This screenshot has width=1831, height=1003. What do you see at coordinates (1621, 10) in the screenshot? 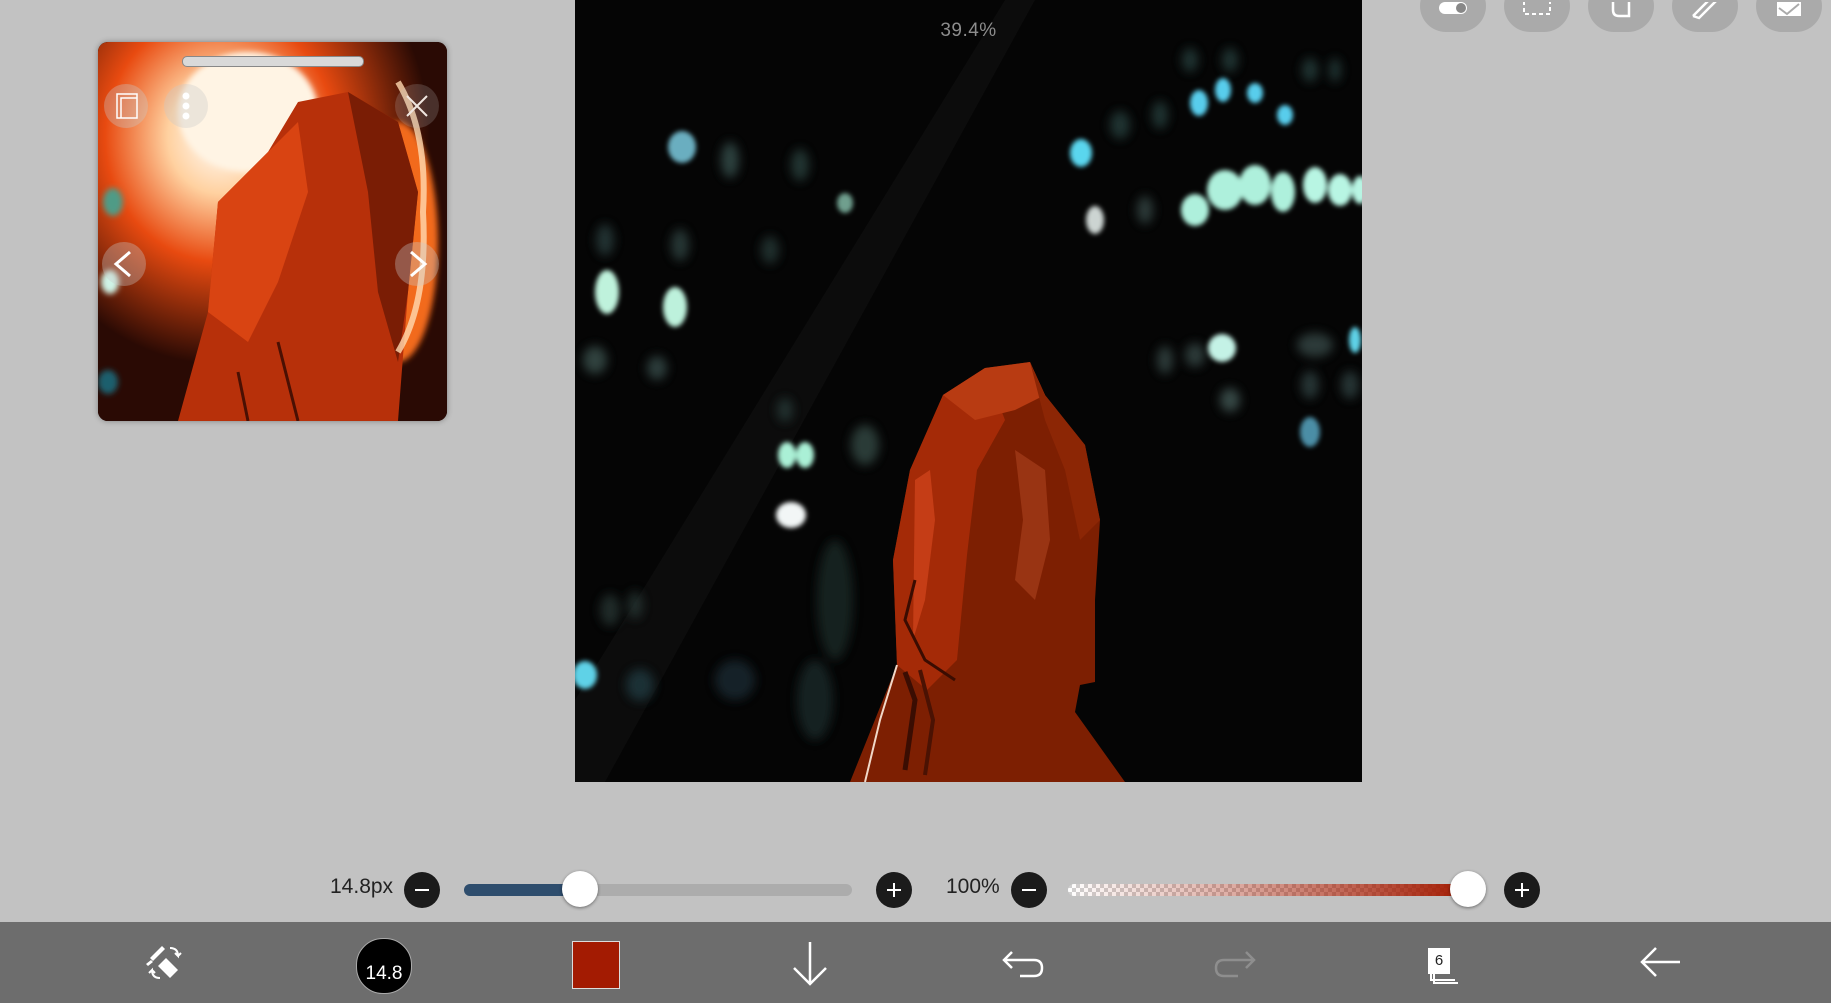
I see `lasso-icon` at bounding box center [1621, 10].